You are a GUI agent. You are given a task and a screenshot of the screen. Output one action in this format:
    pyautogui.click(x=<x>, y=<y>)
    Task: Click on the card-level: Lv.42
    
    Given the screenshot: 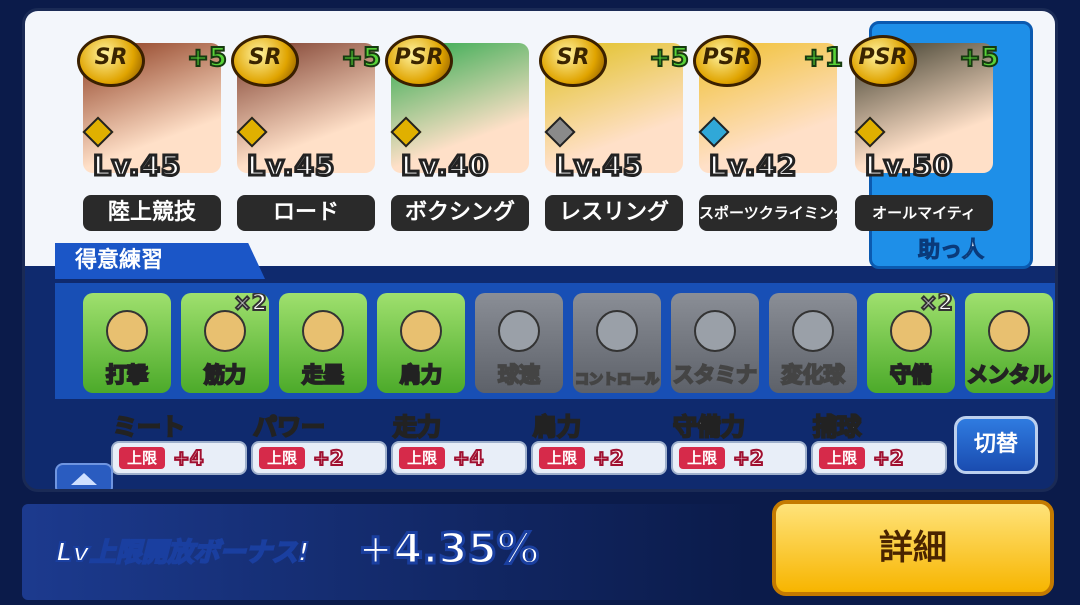 What is the action you would take?
    pyautogui.click(x=752, y=166)
    